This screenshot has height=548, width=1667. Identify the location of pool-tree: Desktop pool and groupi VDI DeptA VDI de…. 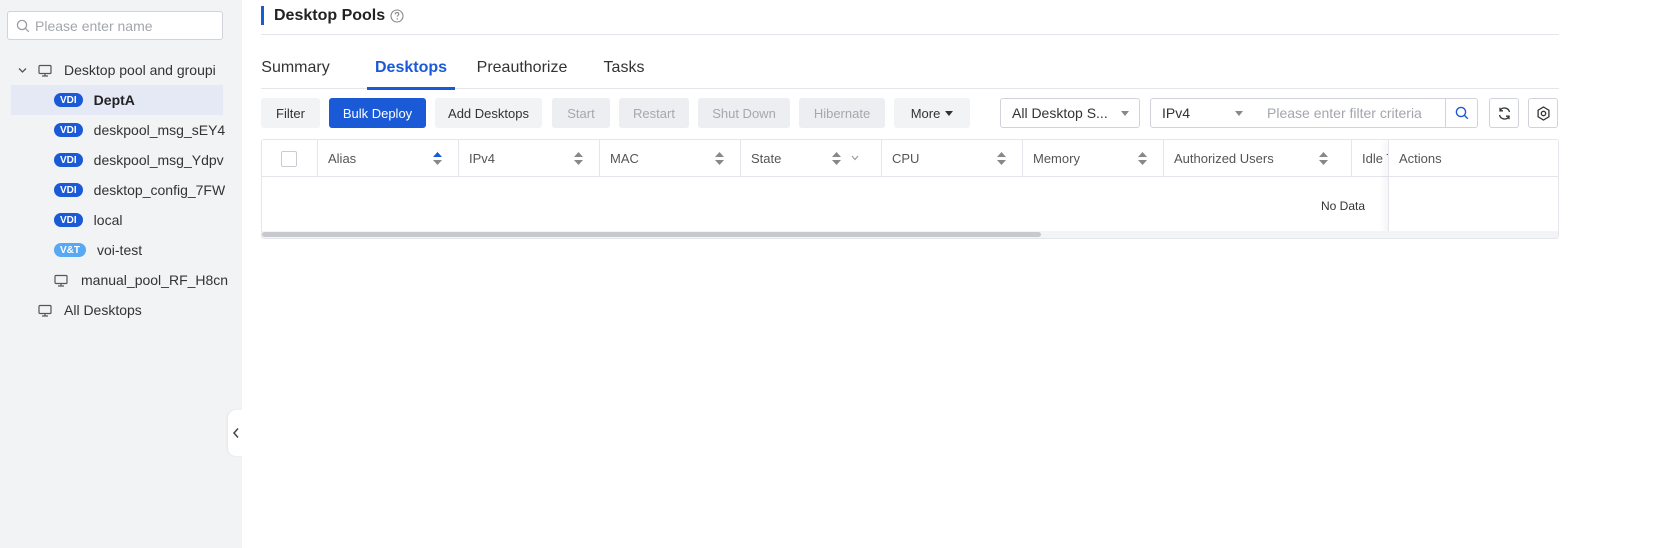
(121, 190).